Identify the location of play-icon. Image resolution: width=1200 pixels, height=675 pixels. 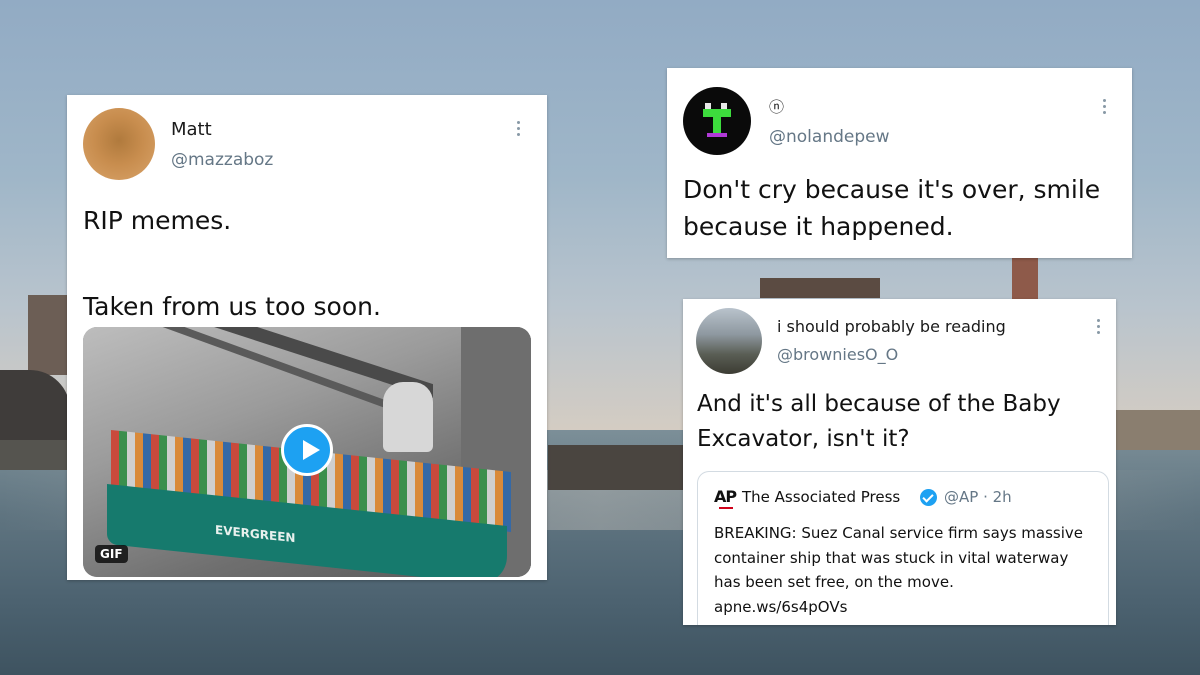
(307, 450).